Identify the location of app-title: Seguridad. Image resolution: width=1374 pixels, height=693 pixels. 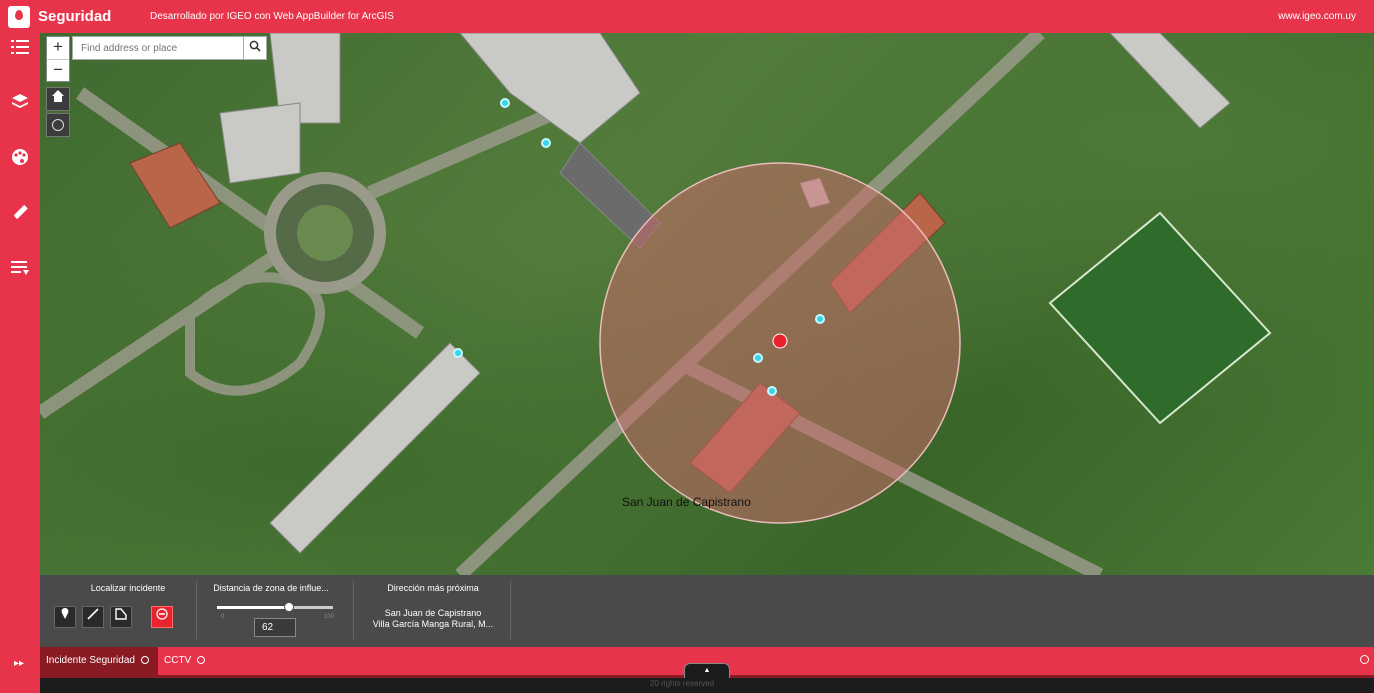
(75, 16).